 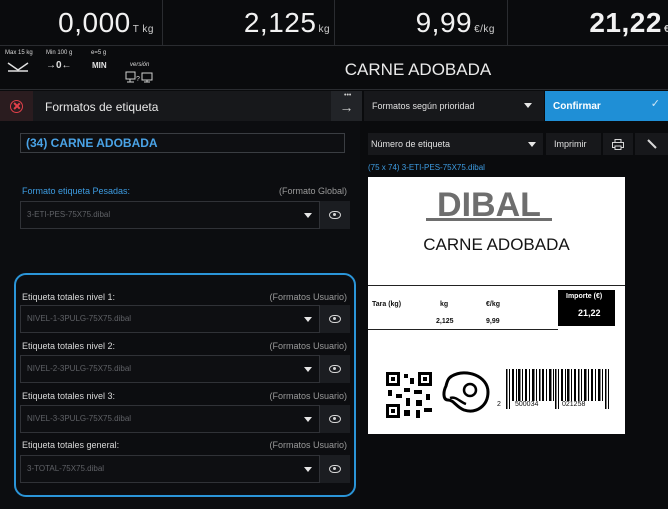 I want to click on confirm-button-label: Confirmar, so click(x=577, y=106).